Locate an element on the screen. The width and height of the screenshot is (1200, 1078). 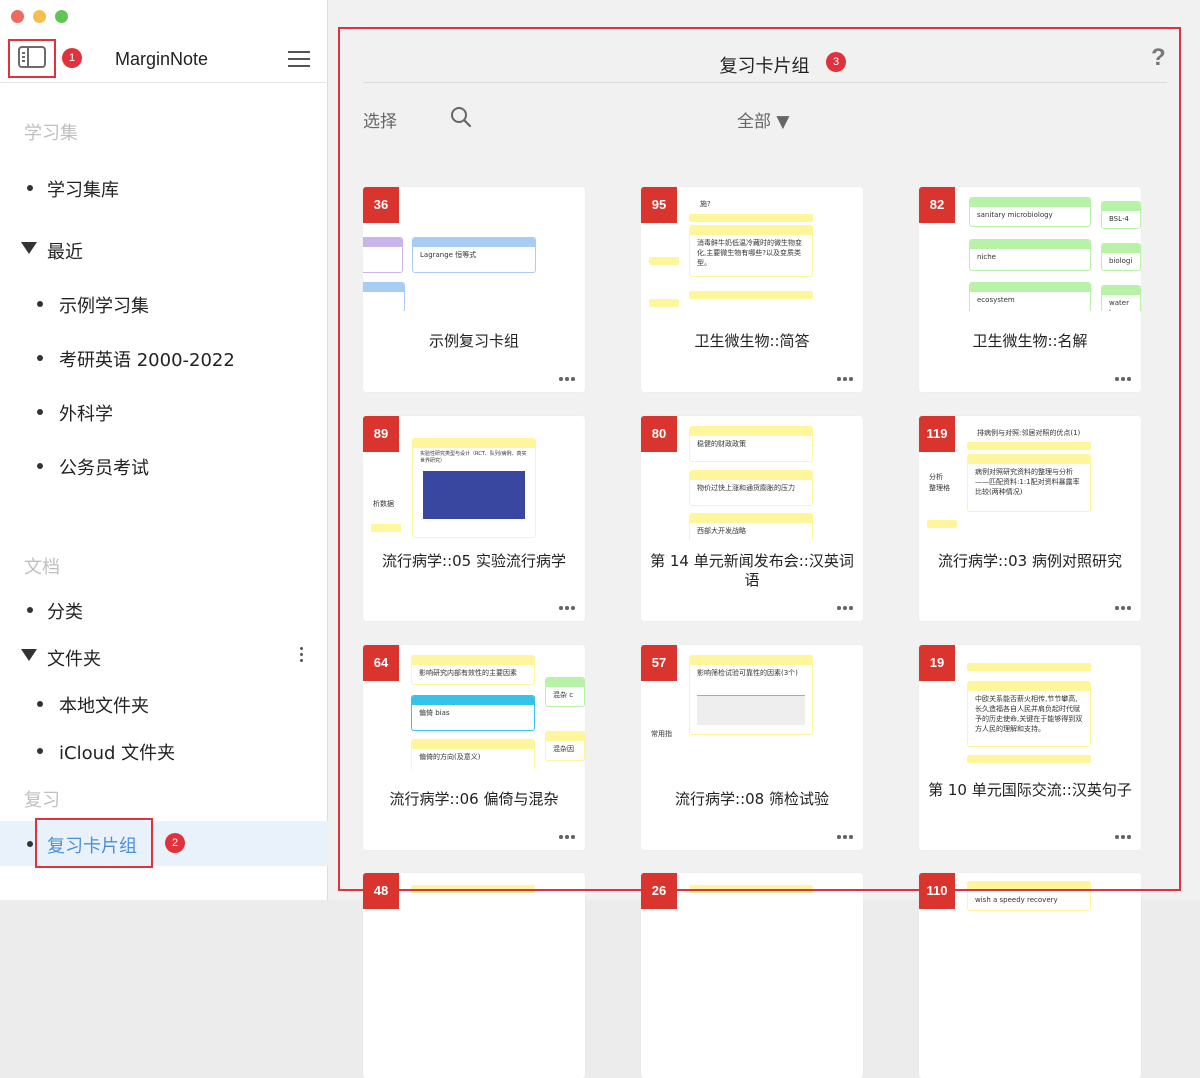
sidebar-item-recent-2: 考研英语 2000-2022 is located at coordinates (164, 358).